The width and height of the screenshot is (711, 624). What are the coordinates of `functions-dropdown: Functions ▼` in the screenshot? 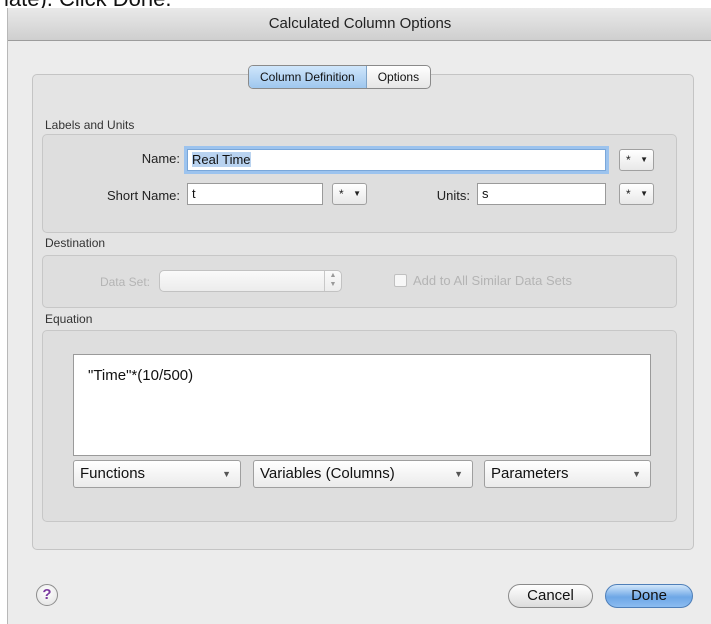 It's located at (157, 474).